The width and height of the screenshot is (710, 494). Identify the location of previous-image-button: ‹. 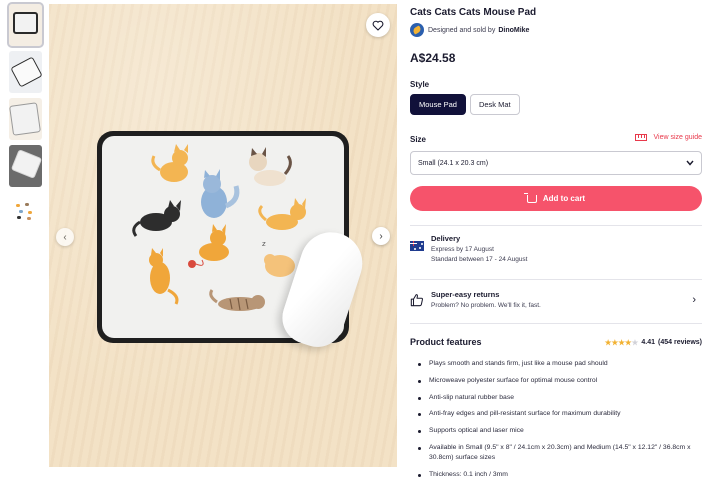
(65, 237).